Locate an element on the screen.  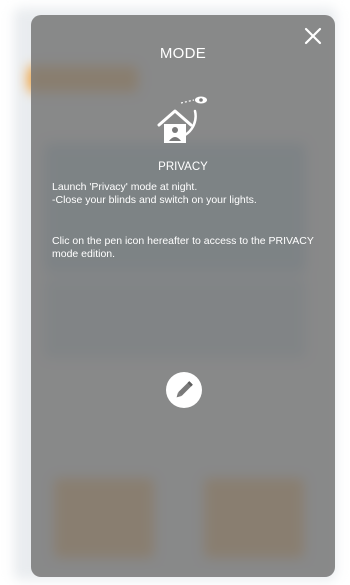
house-privacy-icon is located at coordinates (183, 121).